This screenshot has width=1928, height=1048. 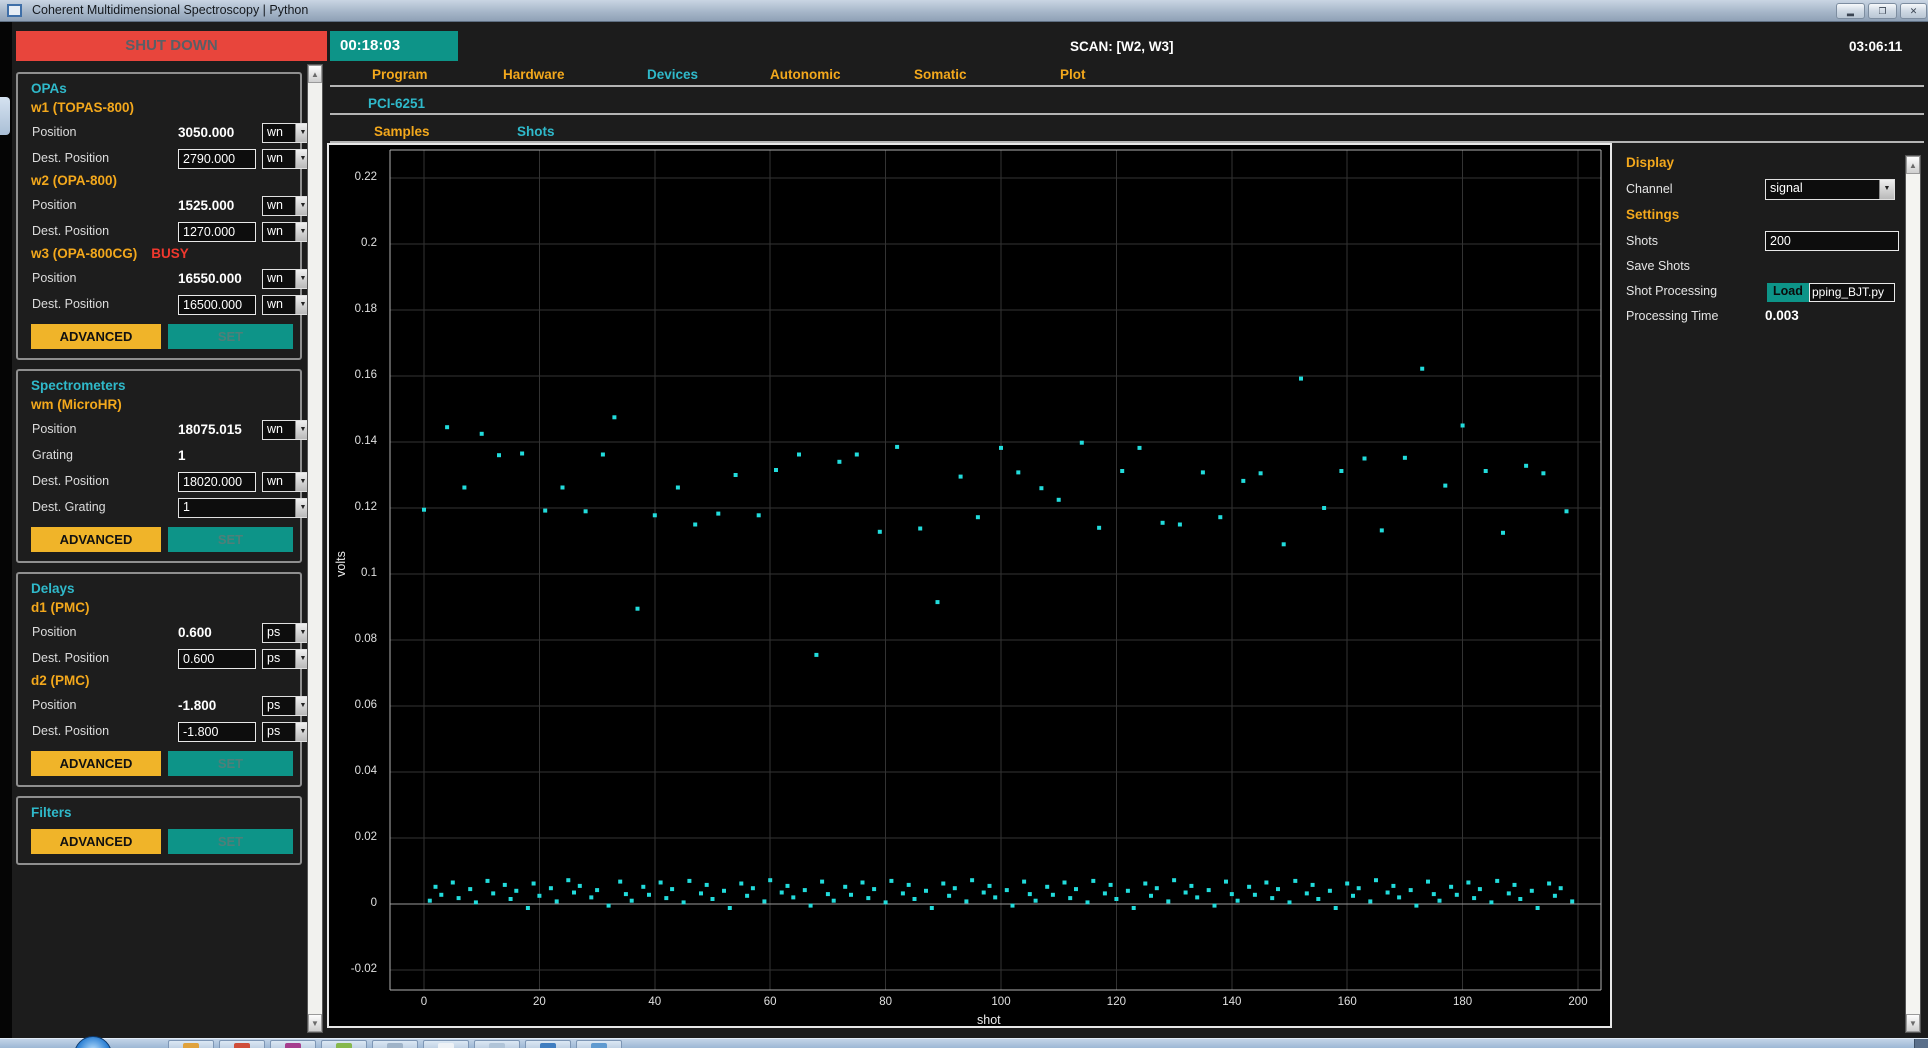 I want to click on shutdown-button: SHUT DOWN, so click(x=171, y=46).